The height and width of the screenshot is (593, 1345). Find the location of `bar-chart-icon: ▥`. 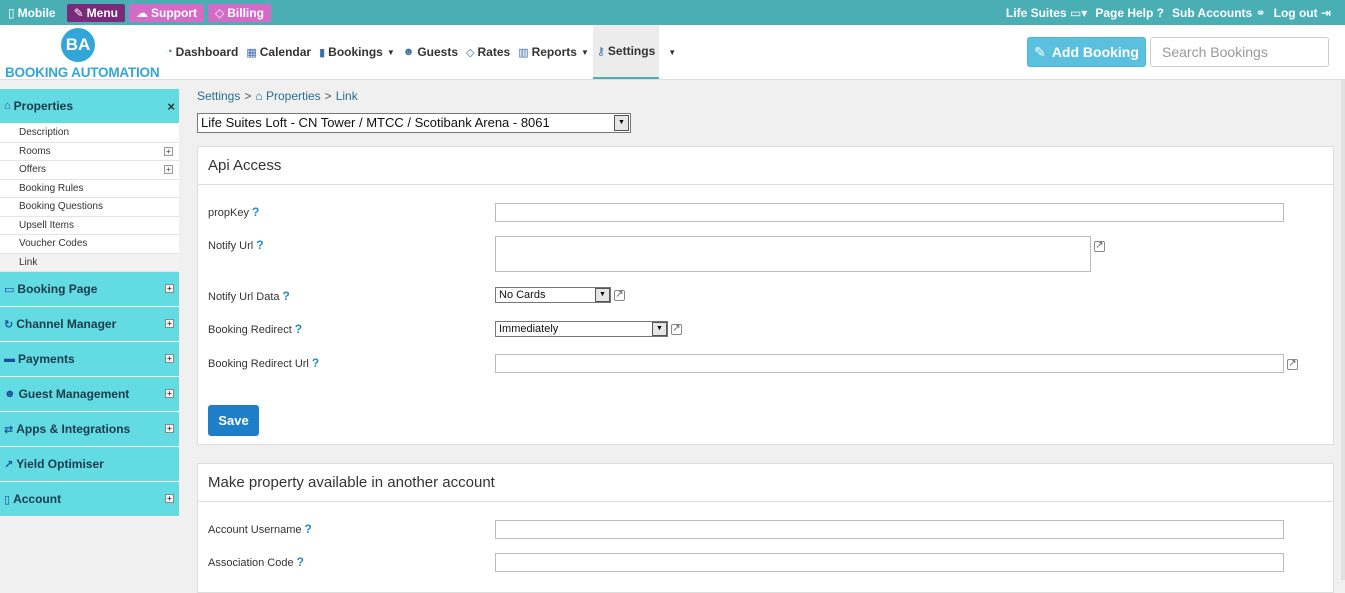

bar-chart-icon: ▥ is located at coordinates (523, 52).